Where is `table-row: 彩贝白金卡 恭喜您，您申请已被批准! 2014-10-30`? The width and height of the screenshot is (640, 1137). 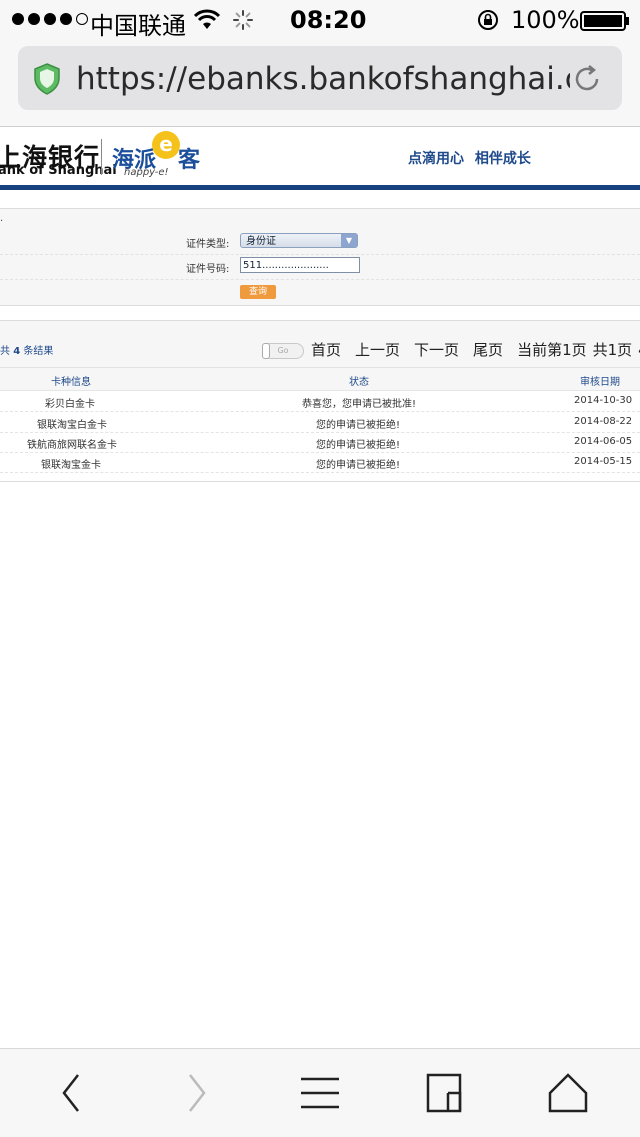 table-row: 彩贝白金卡 恭喜您，您申请已被批准! 2014-10-30 is located at coordinates (320, 401).